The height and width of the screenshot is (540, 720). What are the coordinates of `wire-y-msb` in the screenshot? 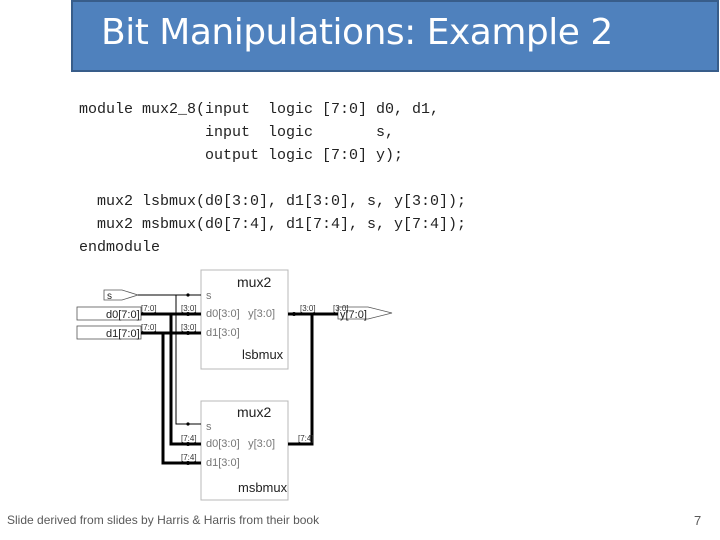 It's located at (301, 380).